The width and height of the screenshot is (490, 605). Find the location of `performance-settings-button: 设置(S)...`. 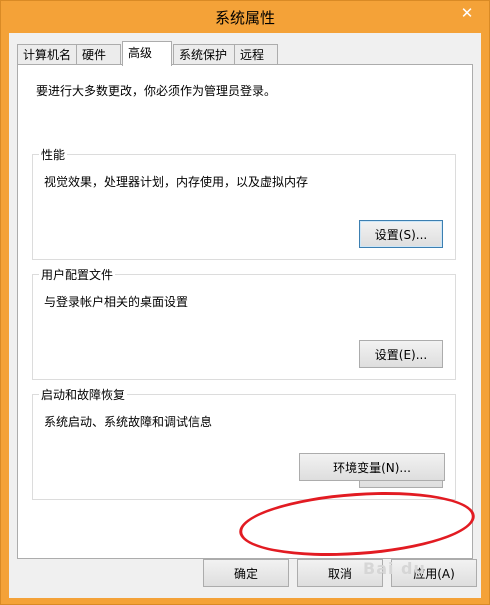

performance-settings-button: 设置(S)... is located at coordinates (401, 234).